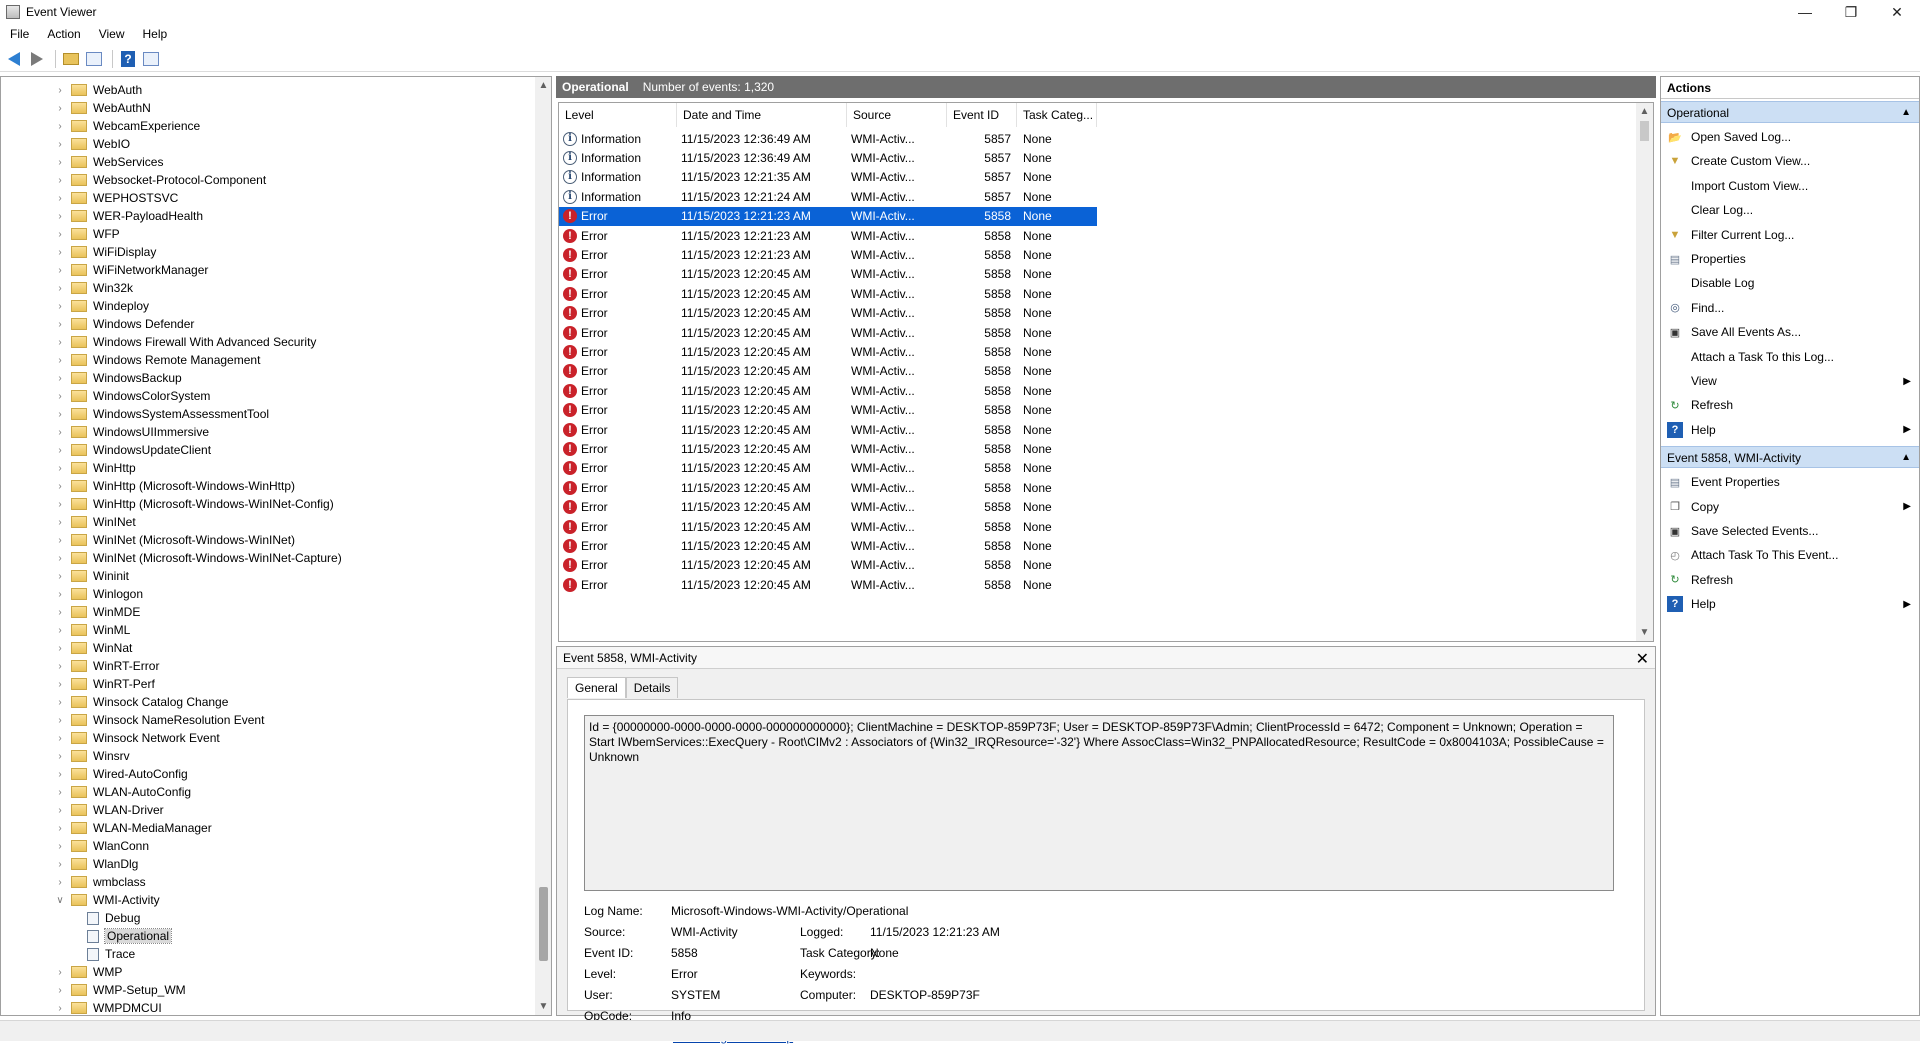 The width and height of the screenshot is (1920, 1044). I want to click on tree-folder-item: › Win32k, so click(93, 288).